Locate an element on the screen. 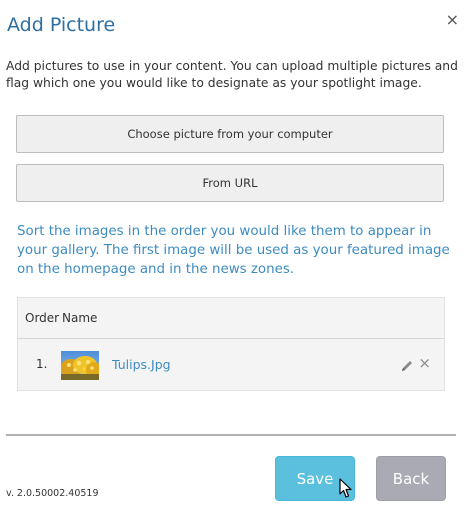 This screenshot has width=469, height=515. image-filename-link: Tulips.Jpg is located at coordinates (141, 364).